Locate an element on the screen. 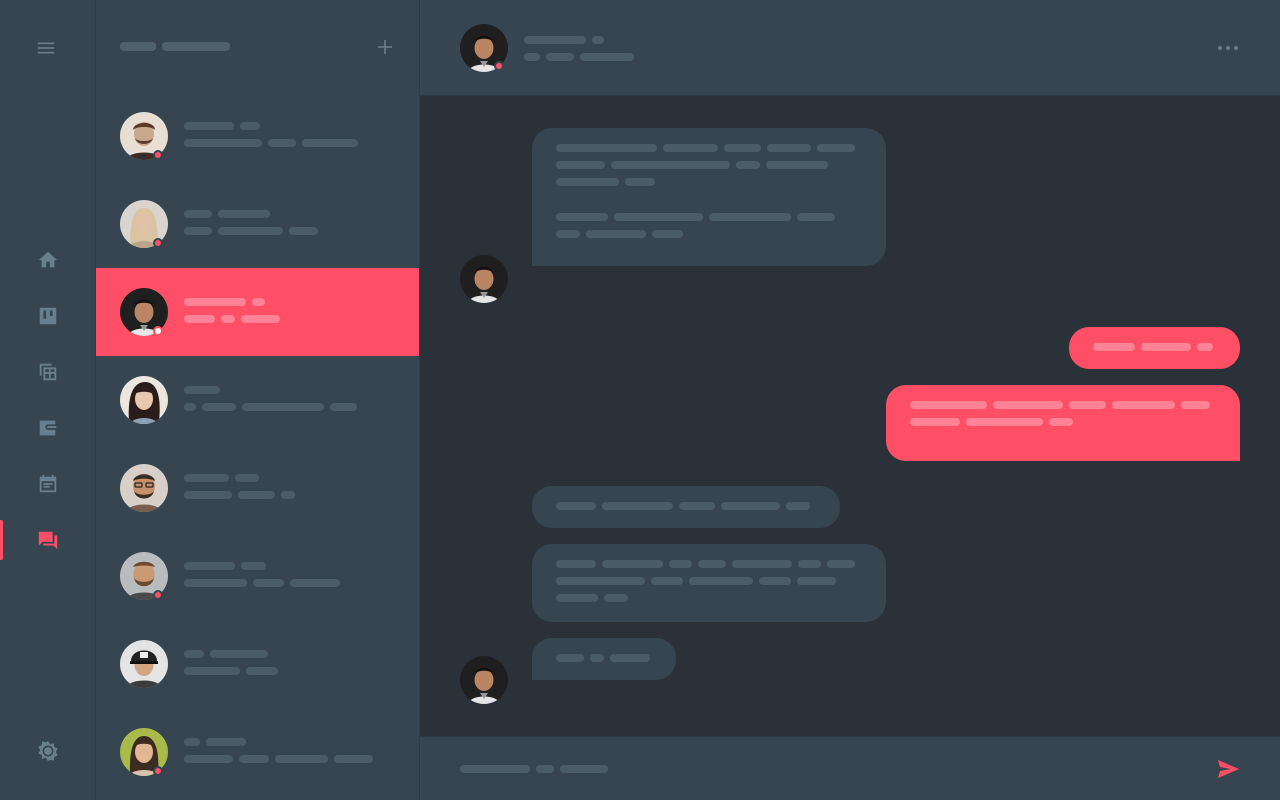 Image resolution: width=1280 pixels, height=800 pixels. active-nav-indicator is located at coordinates (1, 540).